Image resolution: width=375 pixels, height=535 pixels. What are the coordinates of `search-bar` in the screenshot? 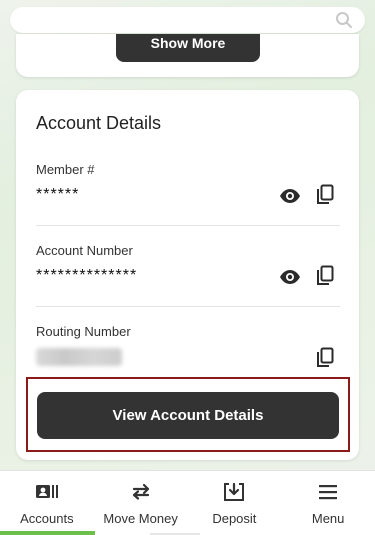 It's located at (187, 20).